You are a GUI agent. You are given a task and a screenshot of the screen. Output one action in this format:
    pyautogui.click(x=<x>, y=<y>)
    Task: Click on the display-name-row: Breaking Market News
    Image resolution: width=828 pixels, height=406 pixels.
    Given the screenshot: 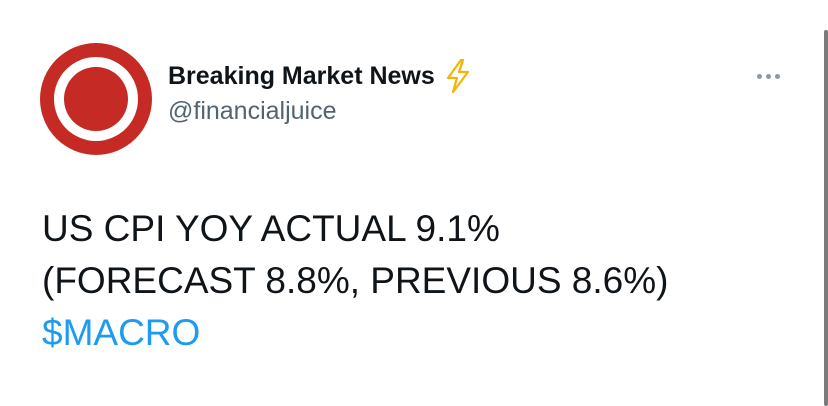 What is the action you would take?
    pyautogui.click(x=319, y=76)
    